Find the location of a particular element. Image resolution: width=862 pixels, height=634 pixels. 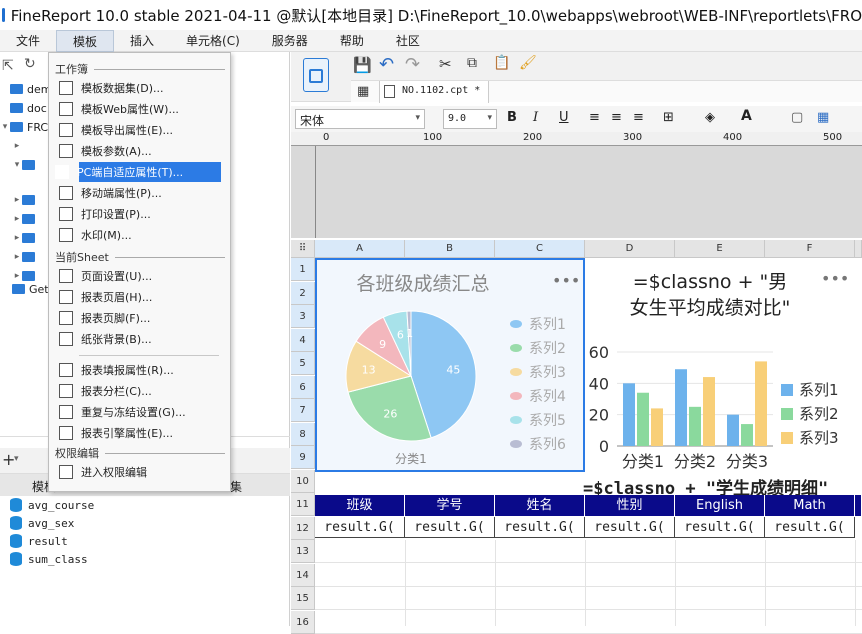

row-header: 14 is located at coordinates (303, 575).